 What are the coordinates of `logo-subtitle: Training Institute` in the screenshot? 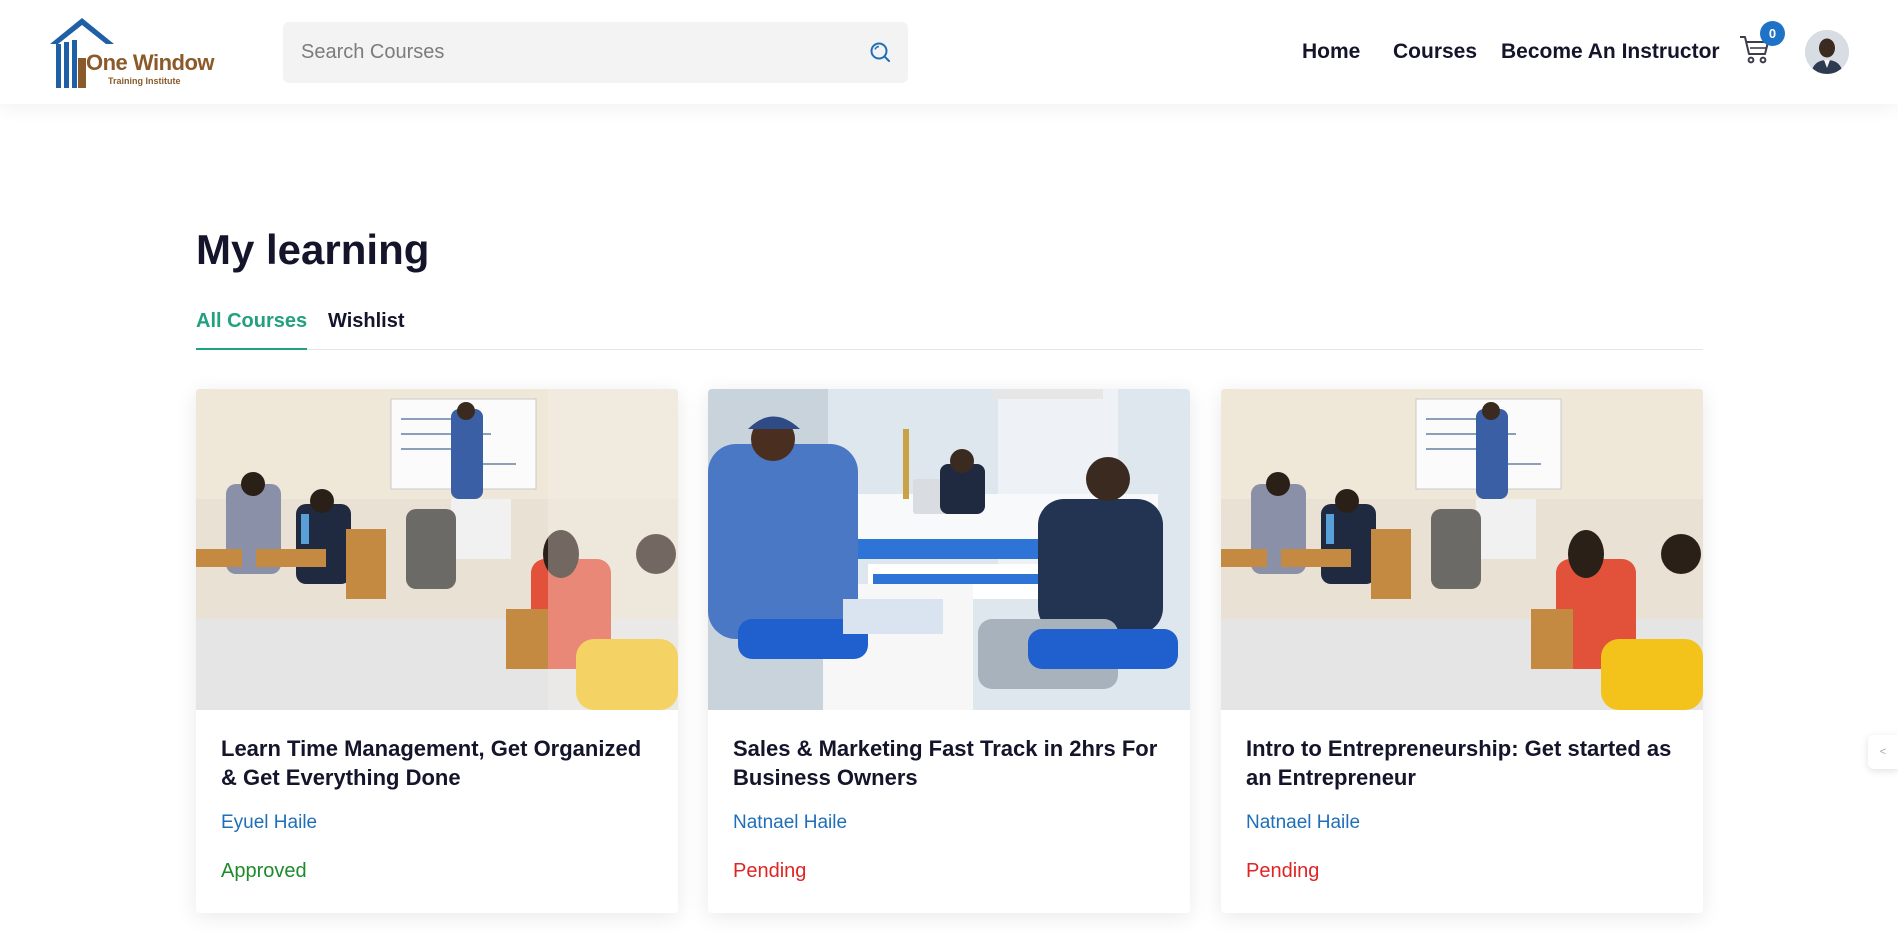 It's located at (144, 81).